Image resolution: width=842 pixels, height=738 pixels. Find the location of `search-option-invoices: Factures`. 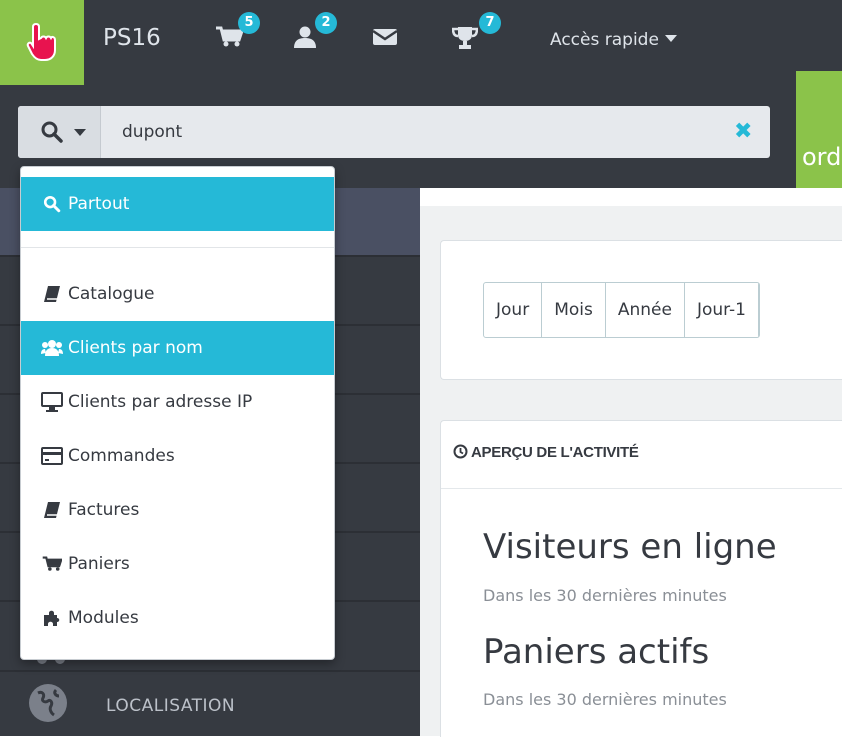

search-option-invoices: Factures is located at coordinates (177, 510).